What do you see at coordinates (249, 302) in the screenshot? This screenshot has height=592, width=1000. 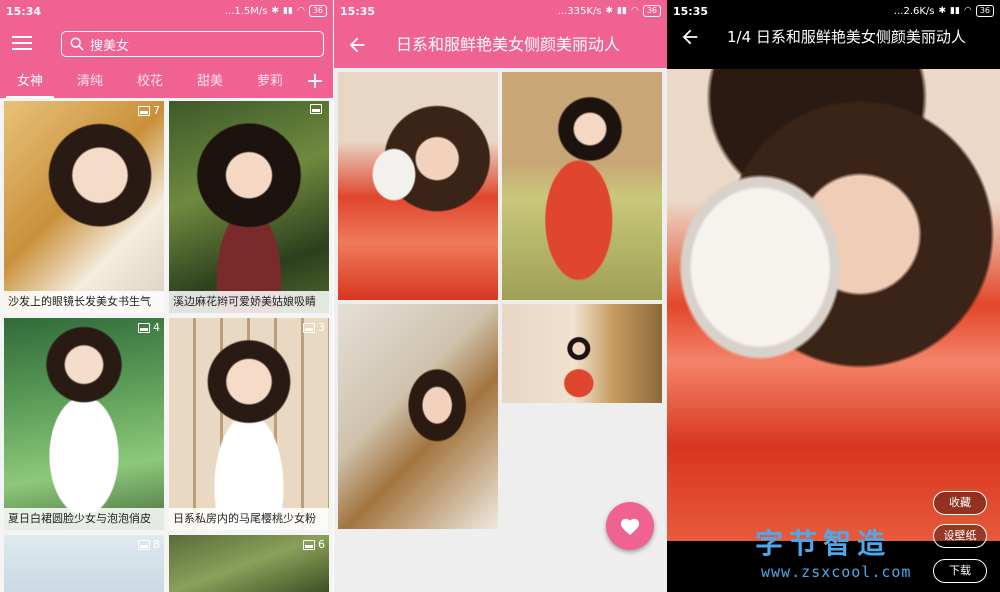 I see `album-caption: 溪边麻花辫可爱娇美姑娘吸睛` at bounding box center [249, 302].